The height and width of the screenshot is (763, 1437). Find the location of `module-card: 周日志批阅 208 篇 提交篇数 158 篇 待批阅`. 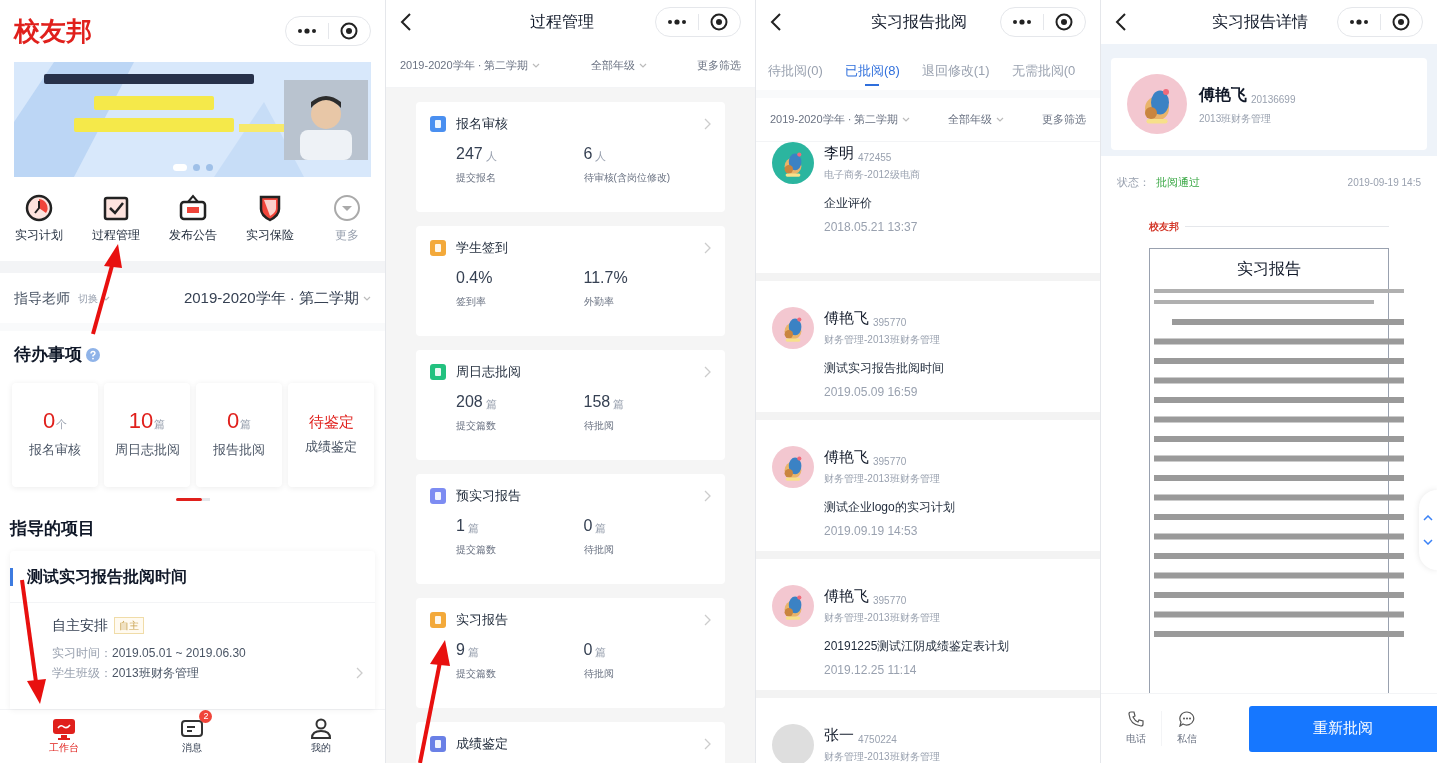

module-card: 周日志批阅 208 篇 提交篇数 158 篇 待批阅 is located at coordinates (570, 405).